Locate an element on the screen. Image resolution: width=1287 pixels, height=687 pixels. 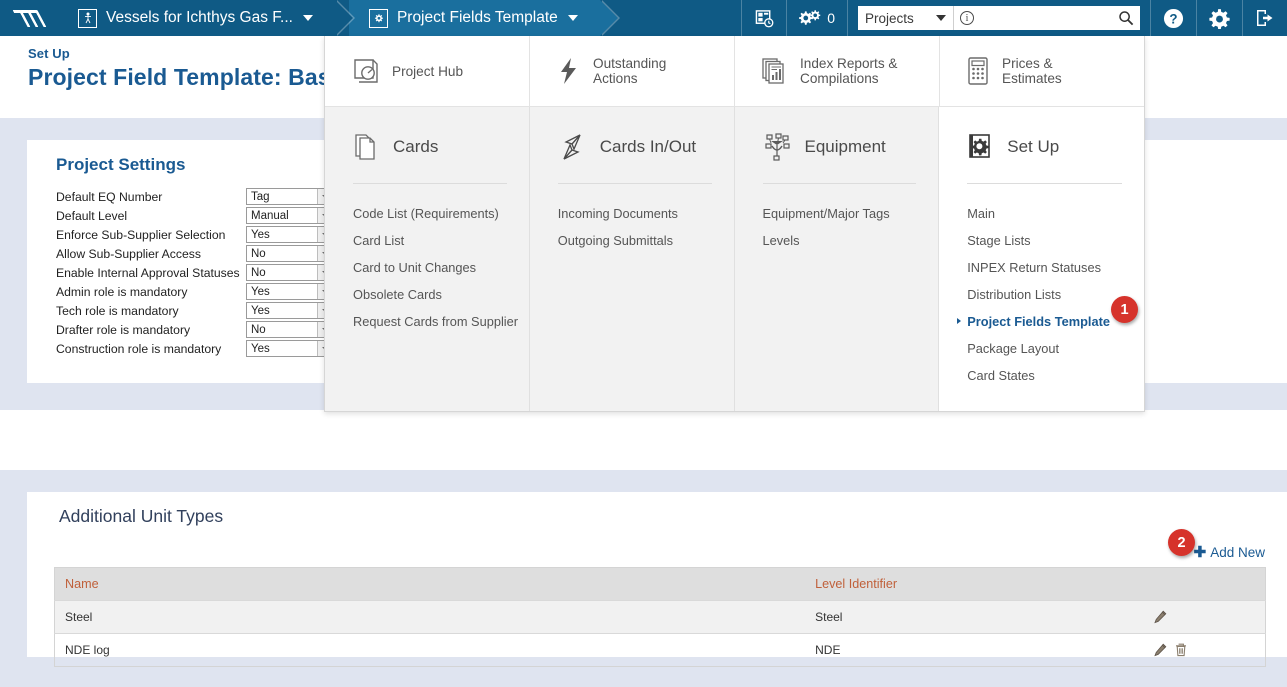
menu-item-main: Main is located at coordinates (1055, 213).